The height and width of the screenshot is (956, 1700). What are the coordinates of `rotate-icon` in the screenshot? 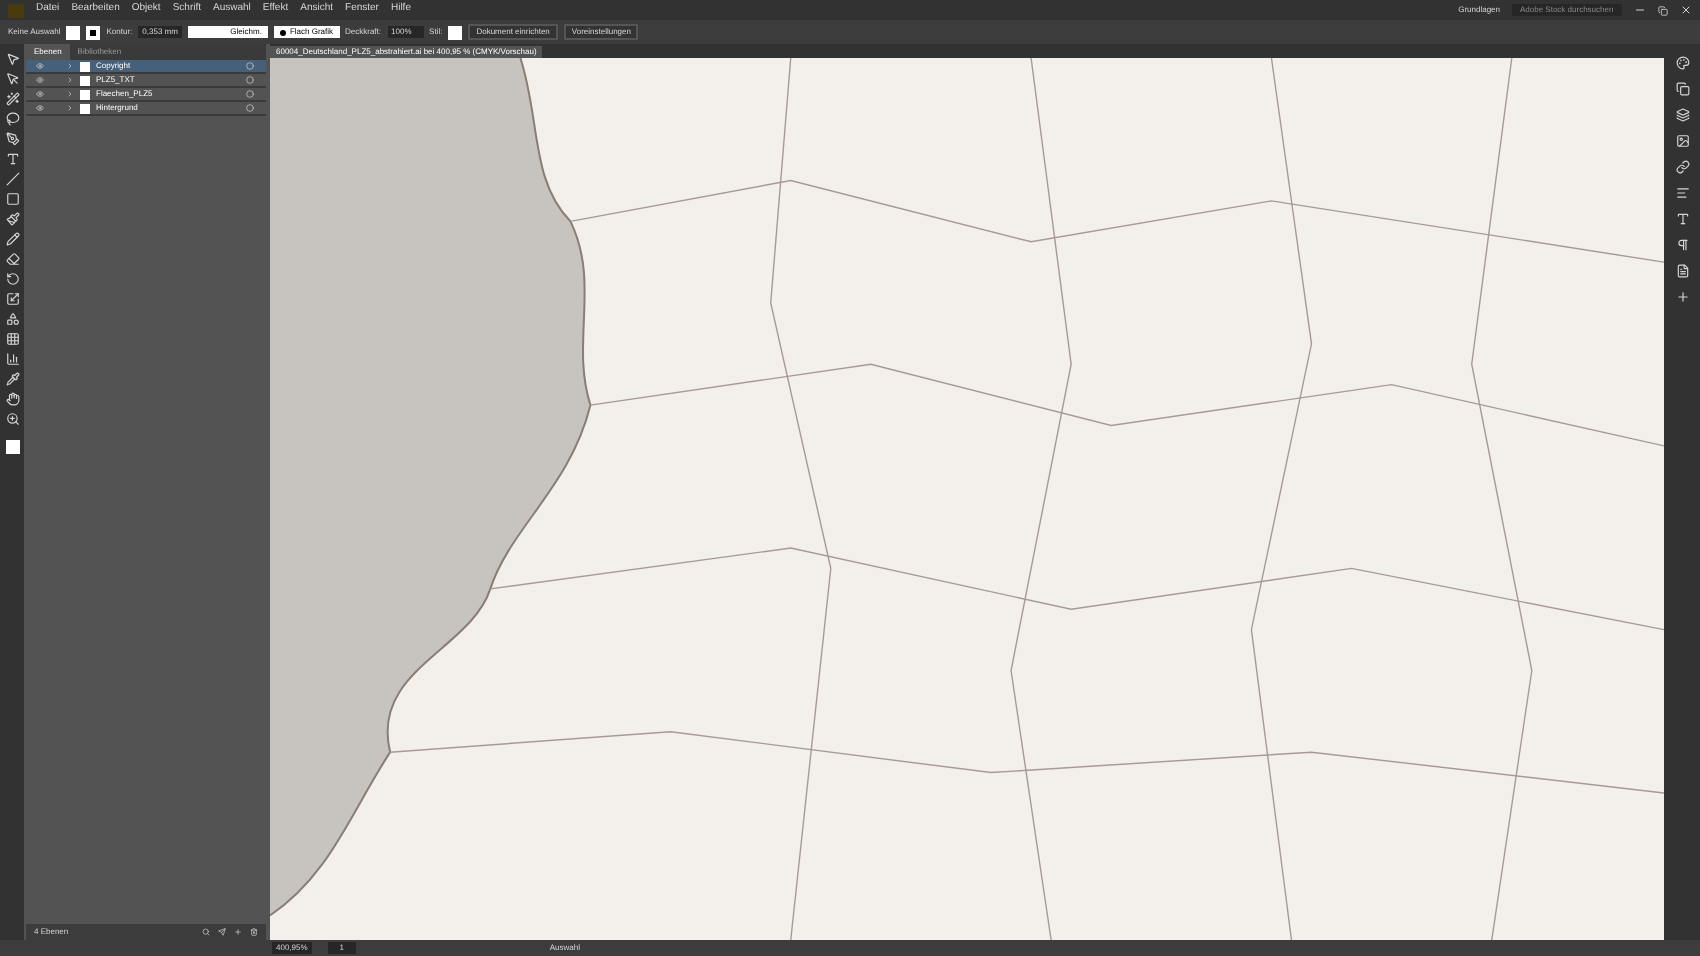 It's located at (12, 279).